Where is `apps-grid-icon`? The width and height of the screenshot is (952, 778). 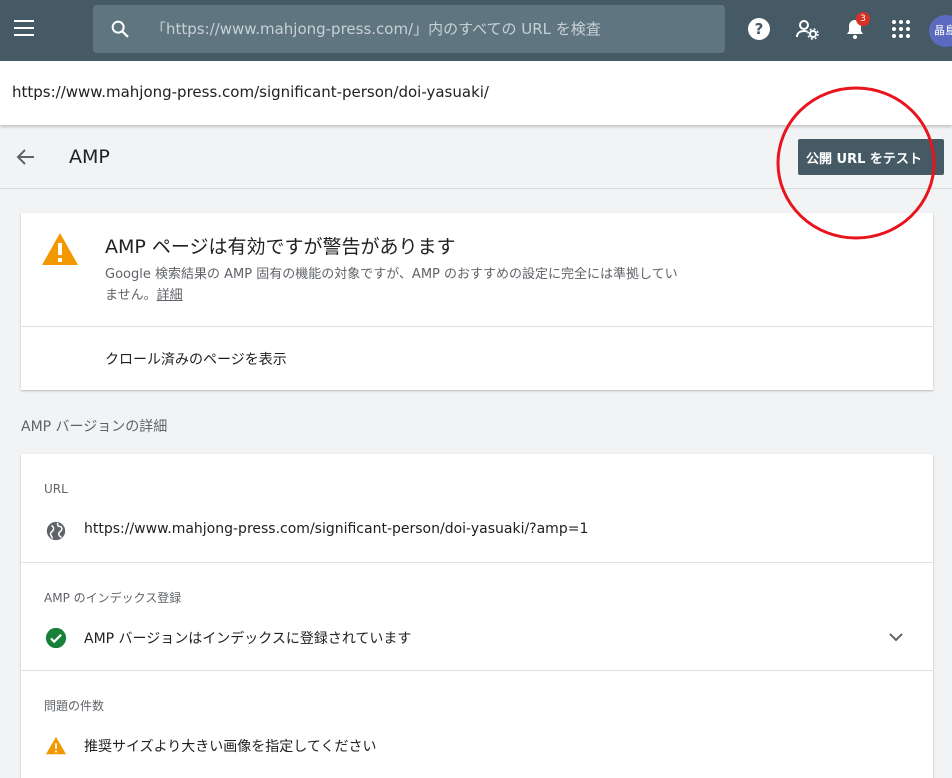
apps-grid-icon is located at coordinates (901, 29).